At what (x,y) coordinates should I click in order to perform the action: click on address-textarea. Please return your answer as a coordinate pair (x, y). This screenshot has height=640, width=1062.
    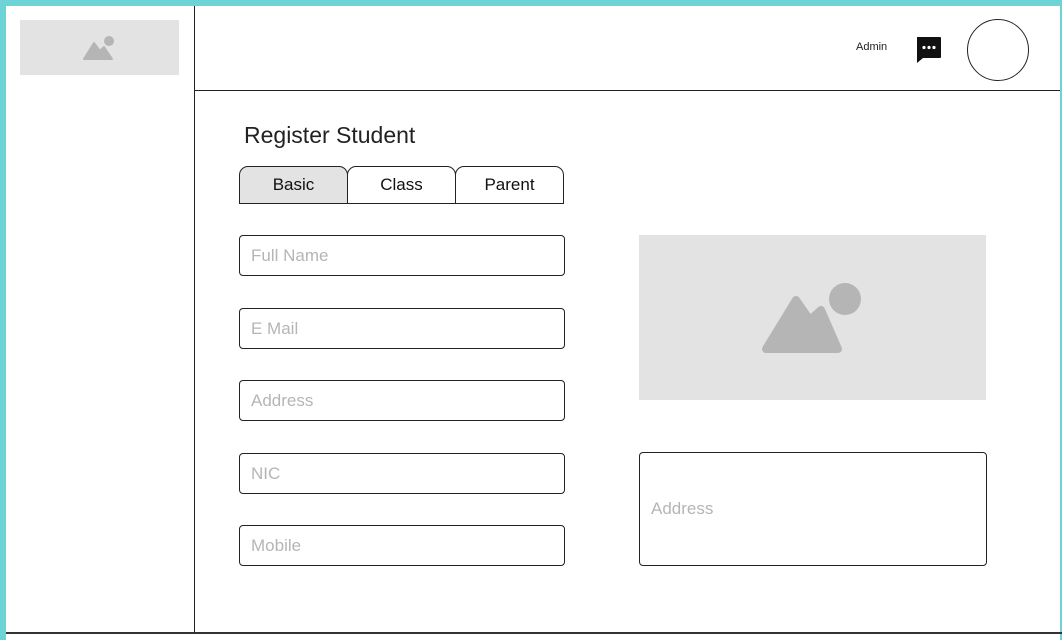
    Looking at the image, I should click on (813, 509).